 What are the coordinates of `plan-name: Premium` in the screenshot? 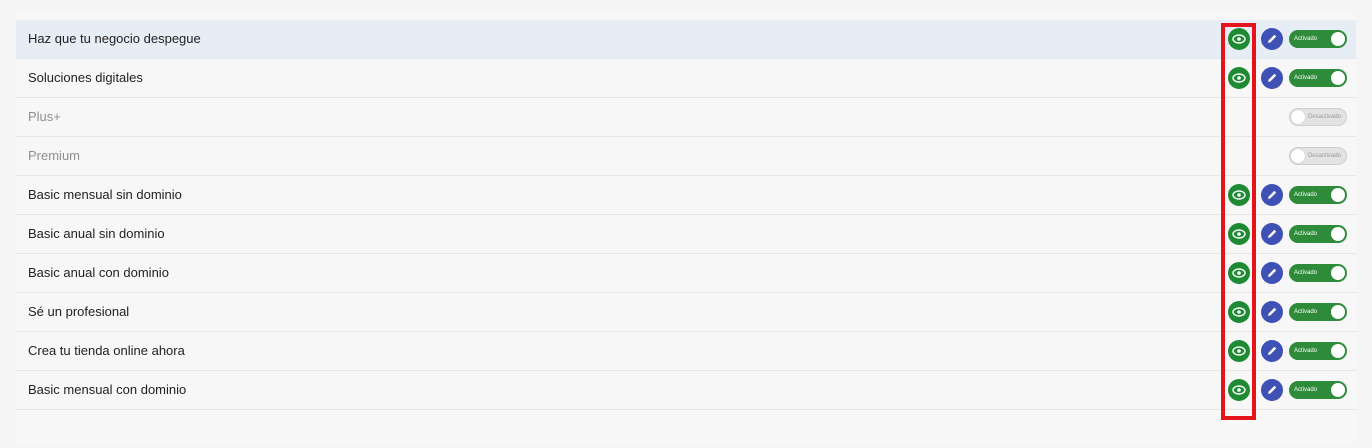 It's located at (54, 155).